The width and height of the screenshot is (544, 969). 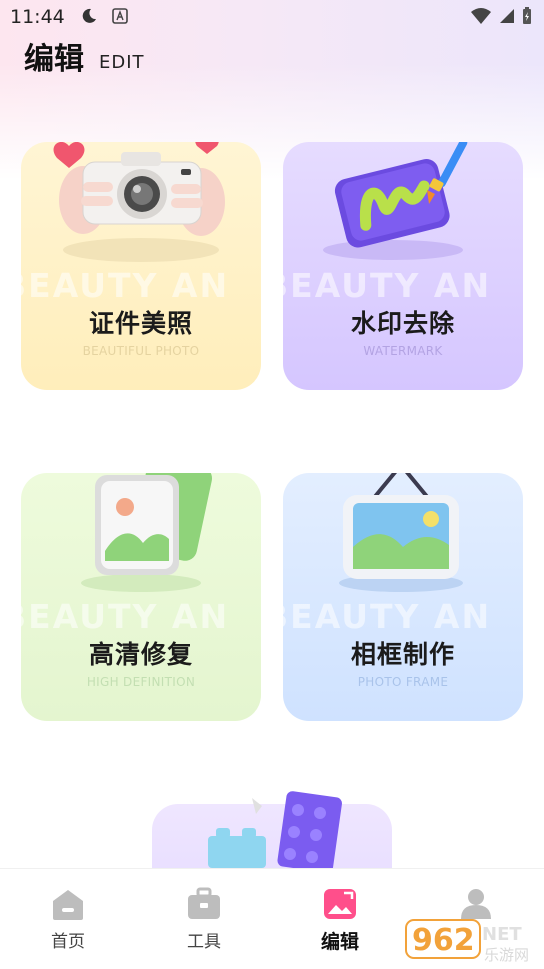 I want to click on home-icon, so click(x=68, y=905).